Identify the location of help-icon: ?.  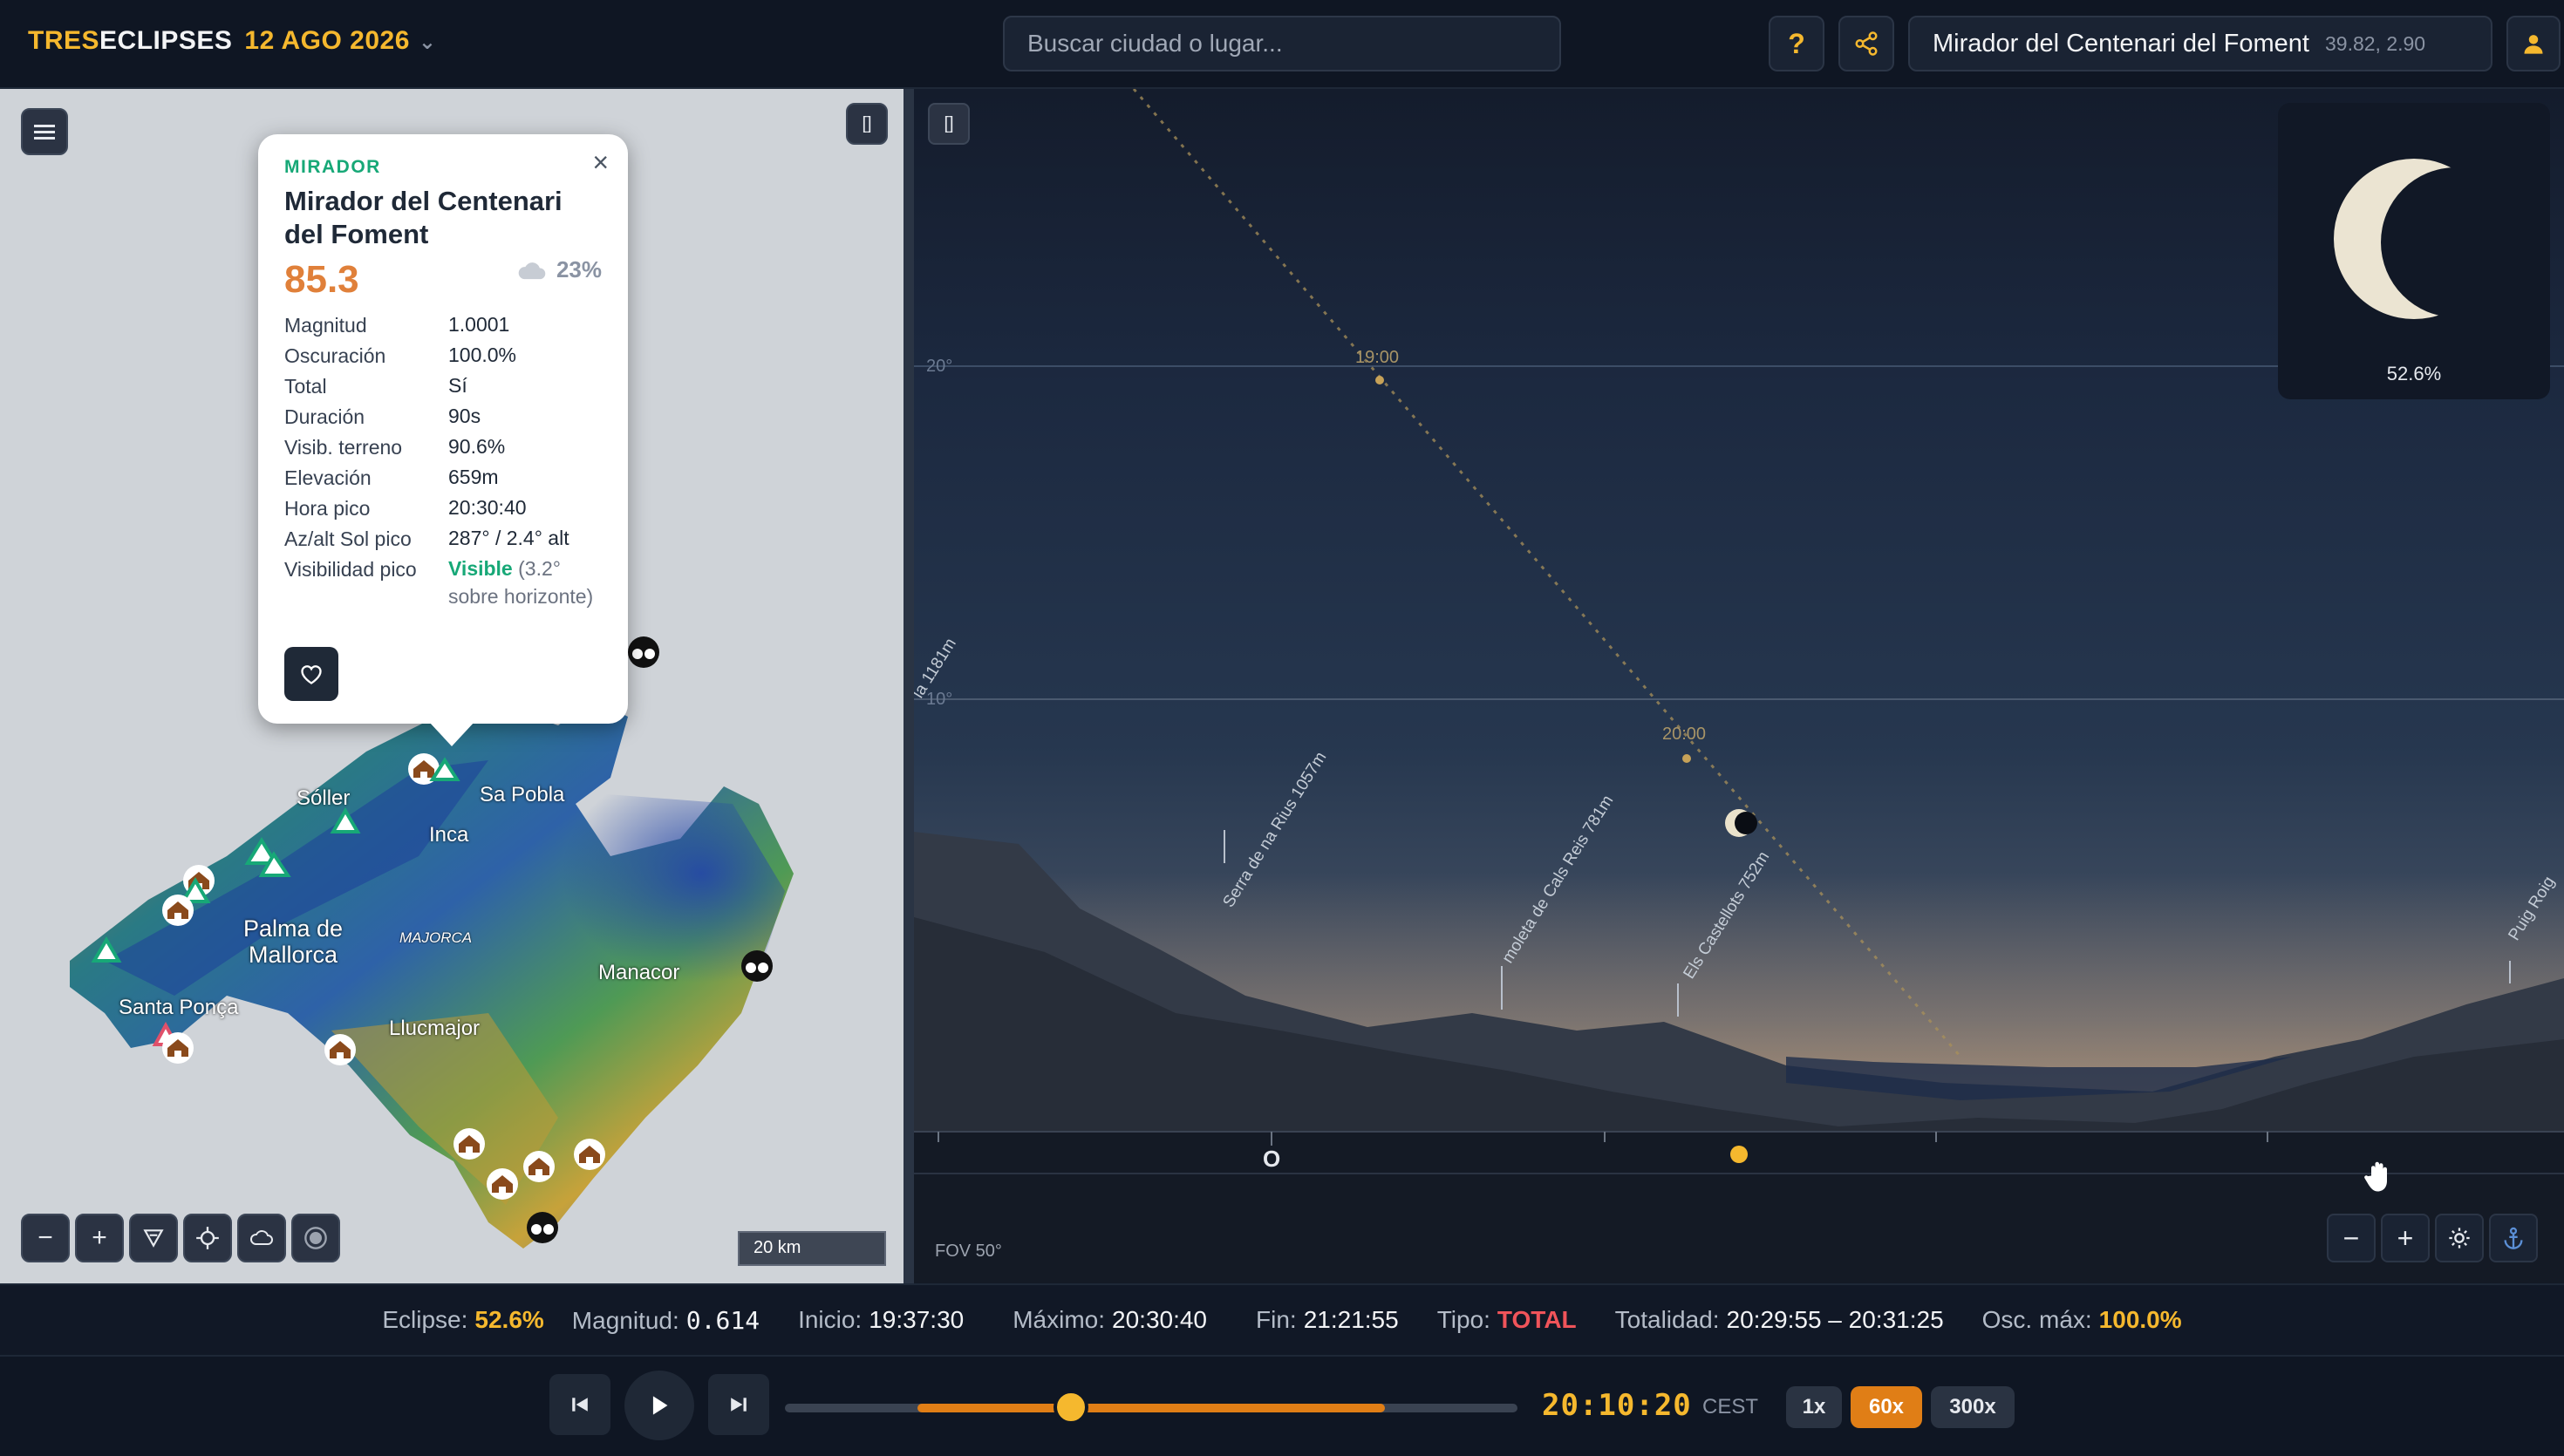
(1796, 43).